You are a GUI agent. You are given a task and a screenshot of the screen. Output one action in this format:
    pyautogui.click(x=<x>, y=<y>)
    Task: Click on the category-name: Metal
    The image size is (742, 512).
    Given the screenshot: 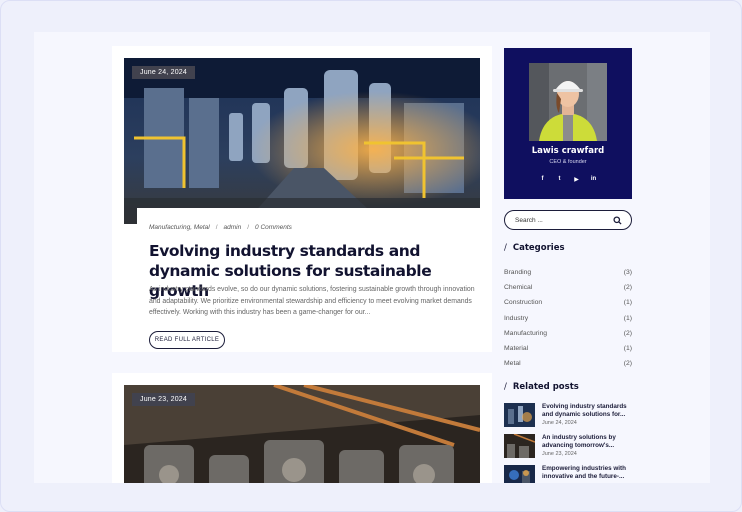 What is the action you would take?
    pyautogui.click(x=512, y=364)
    